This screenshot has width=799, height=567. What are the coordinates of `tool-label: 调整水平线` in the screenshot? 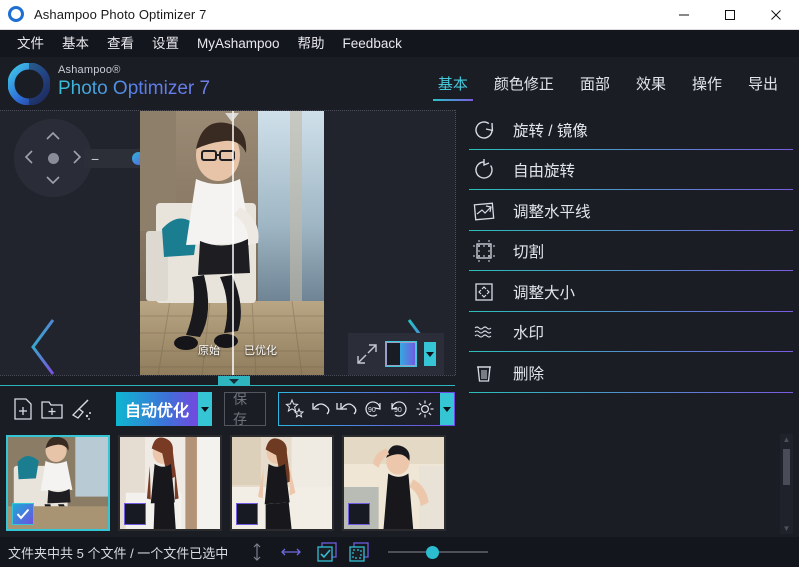 It's located at (552, 212).